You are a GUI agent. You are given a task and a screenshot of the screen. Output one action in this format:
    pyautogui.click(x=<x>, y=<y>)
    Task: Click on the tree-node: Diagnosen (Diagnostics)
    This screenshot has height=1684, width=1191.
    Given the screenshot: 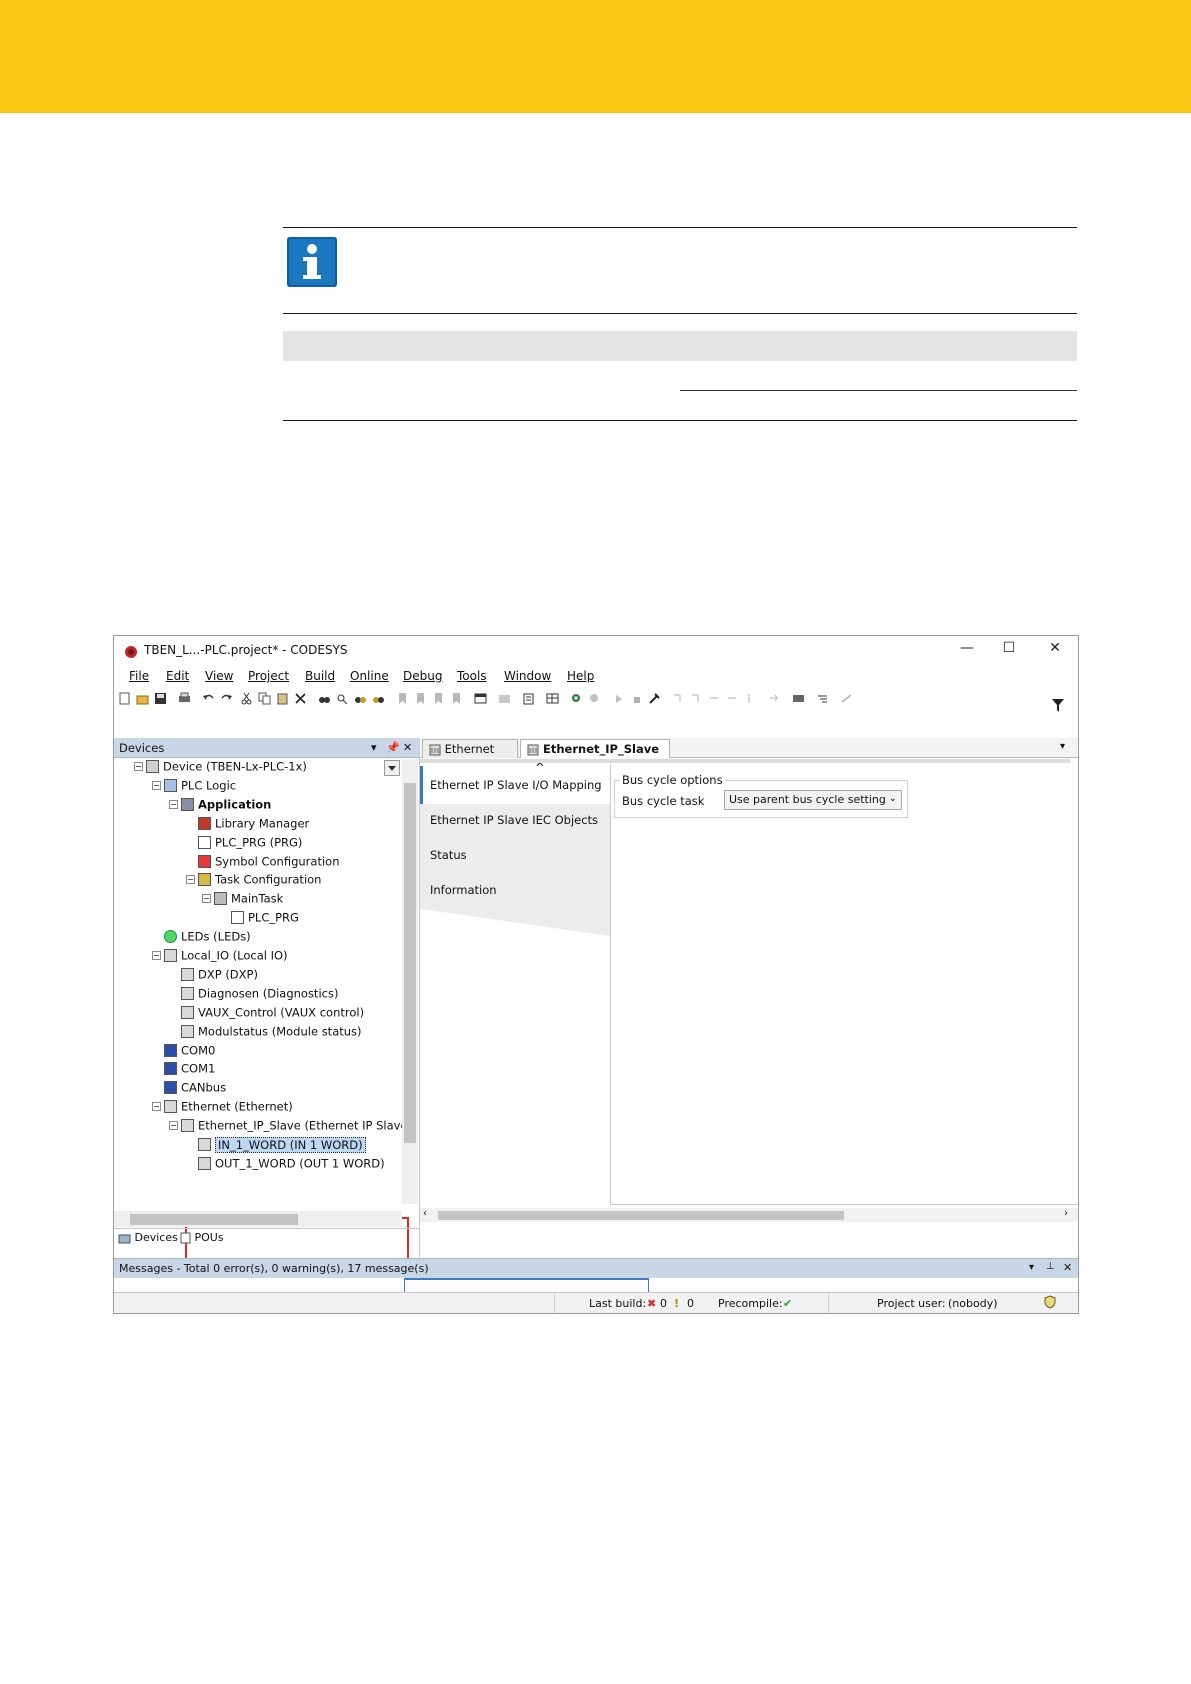 What is the action you would take?
    pyautogui.click(x=253, y=995)
    